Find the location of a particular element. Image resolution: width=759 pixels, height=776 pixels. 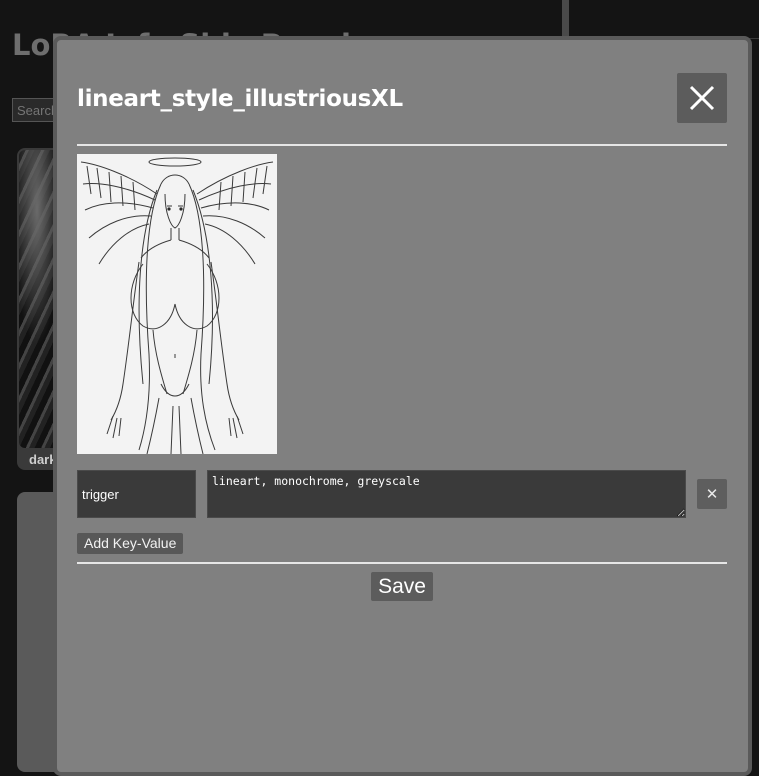

close-icon is located at coordinates (702, 98).